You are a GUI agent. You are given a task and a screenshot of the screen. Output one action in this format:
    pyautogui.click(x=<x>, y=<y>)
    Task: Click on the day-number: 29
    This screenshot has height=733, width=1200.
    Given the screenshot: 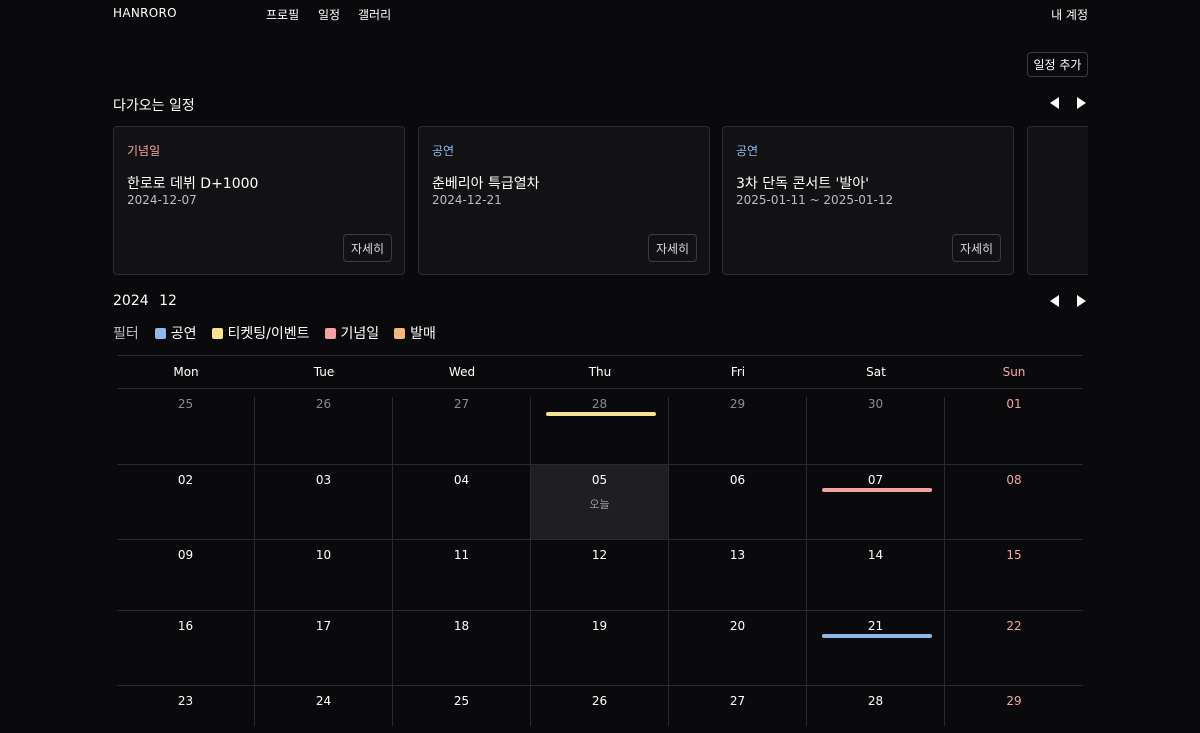 What is the action you would take?
    pyautogui.click(x=737, y=404)
    